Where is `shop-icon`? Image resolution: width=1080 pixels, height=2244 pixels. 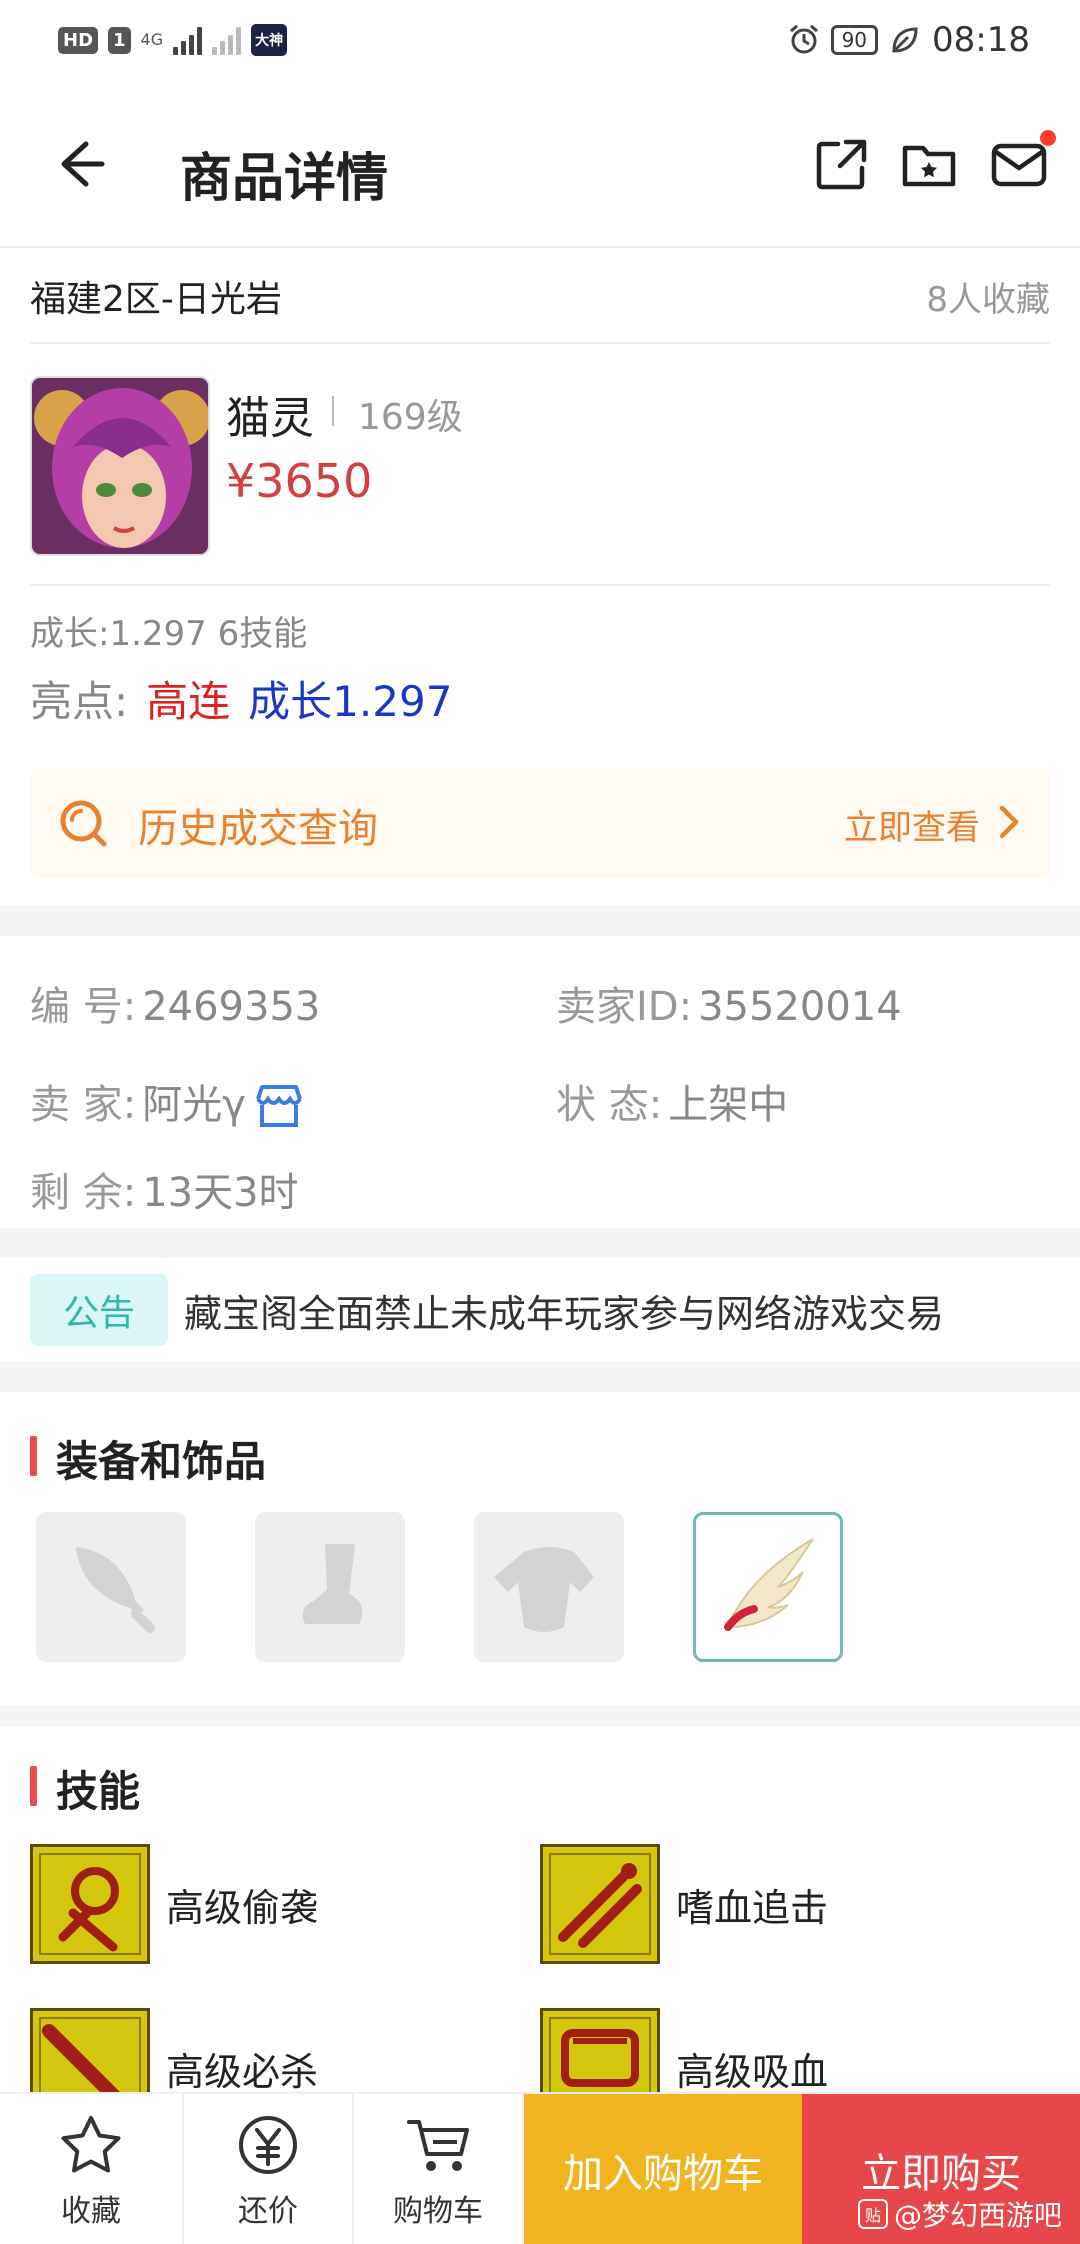 shop-icon is located at coordinates (279, 1107).